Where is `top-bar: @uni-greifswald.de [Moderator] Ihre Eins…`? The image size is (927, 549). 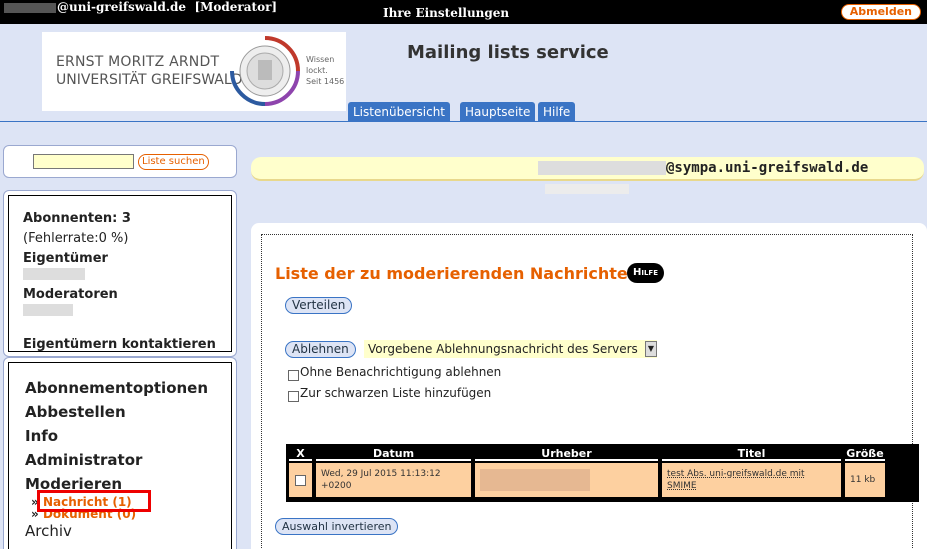 top-bar: @uni-greifswald.de [Moderator] Ihre Eins… is located at coordinates (463, 12).